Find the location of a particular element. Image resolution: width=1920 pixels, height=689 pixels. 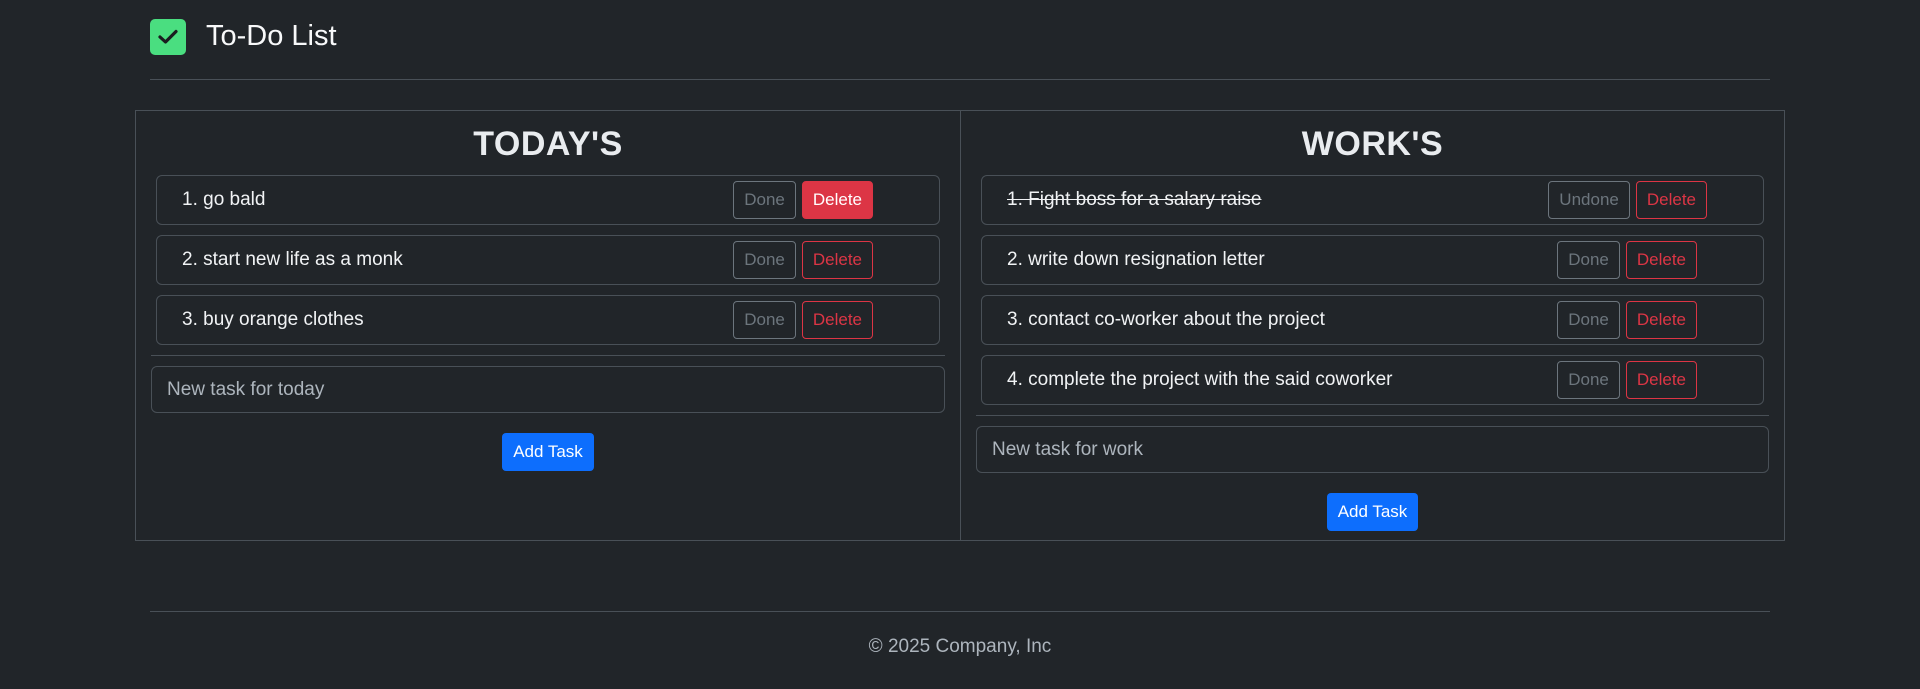

today-task-input is located at coordinates (548, 389).